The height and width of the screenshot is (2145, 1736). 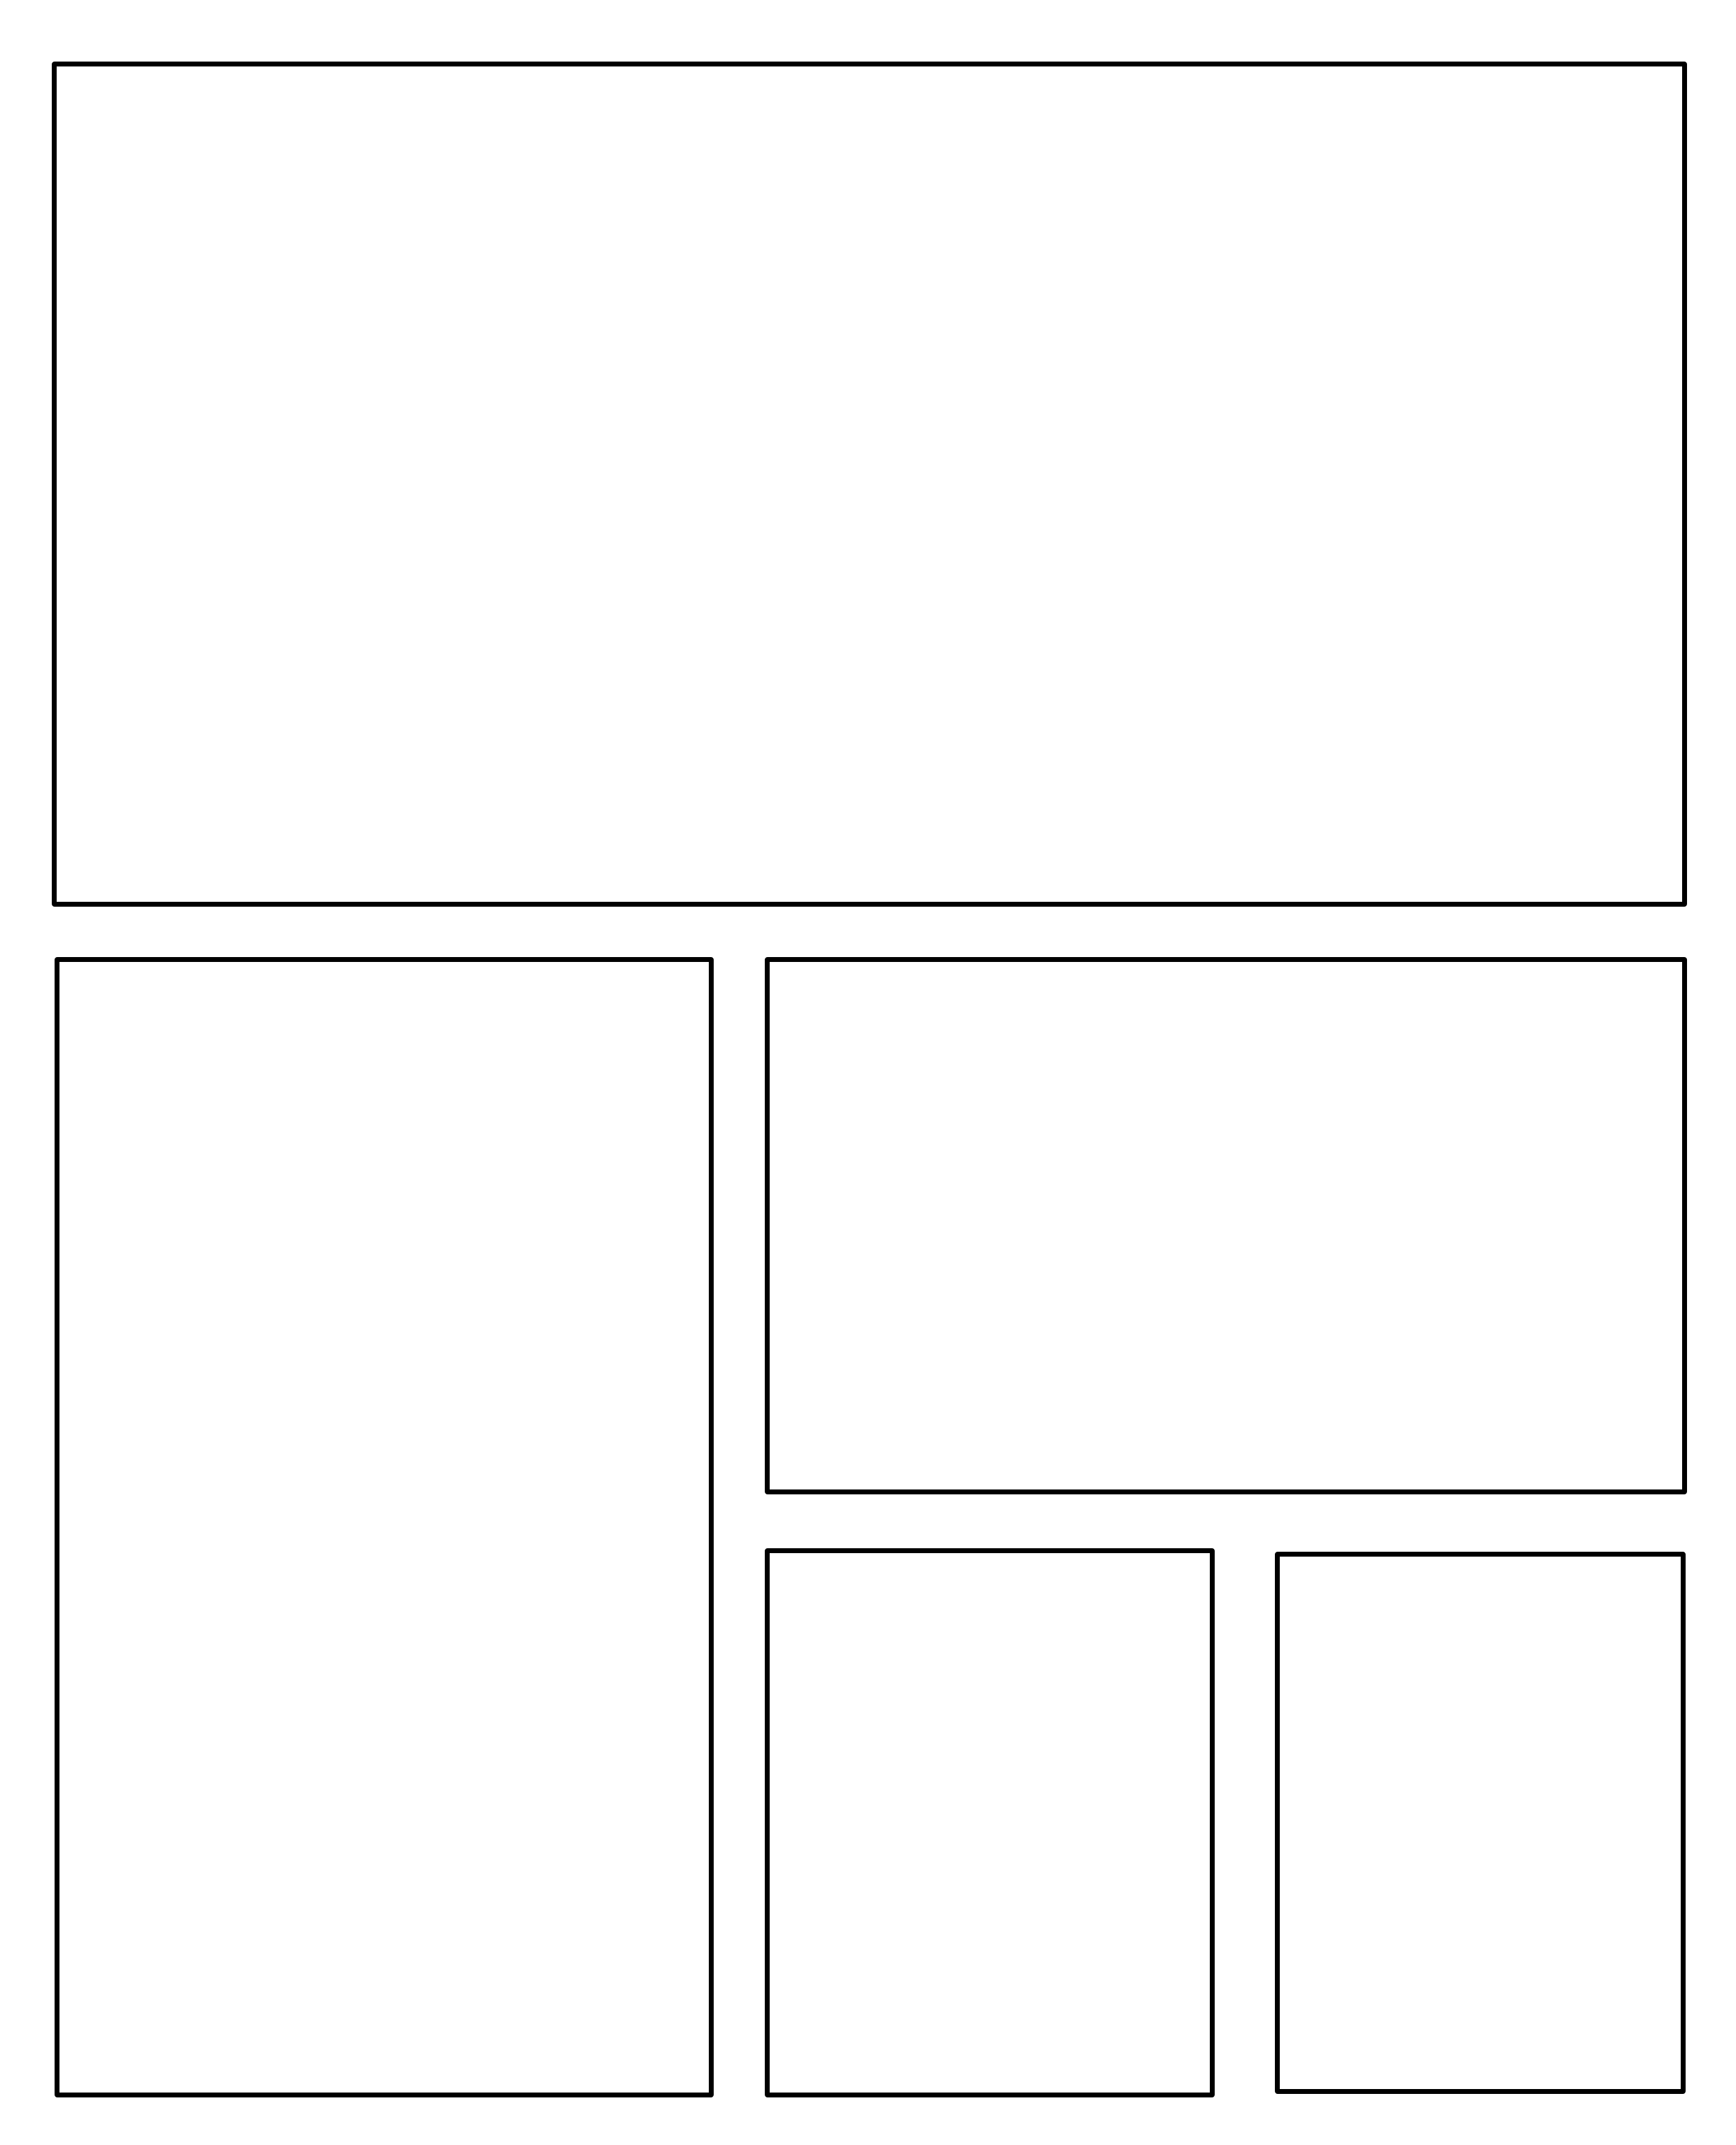 What do you see at coordinates (1481, 1823) in the screenshot?
I see `panel-bottom-right` at bounding box center [1481, 1823].